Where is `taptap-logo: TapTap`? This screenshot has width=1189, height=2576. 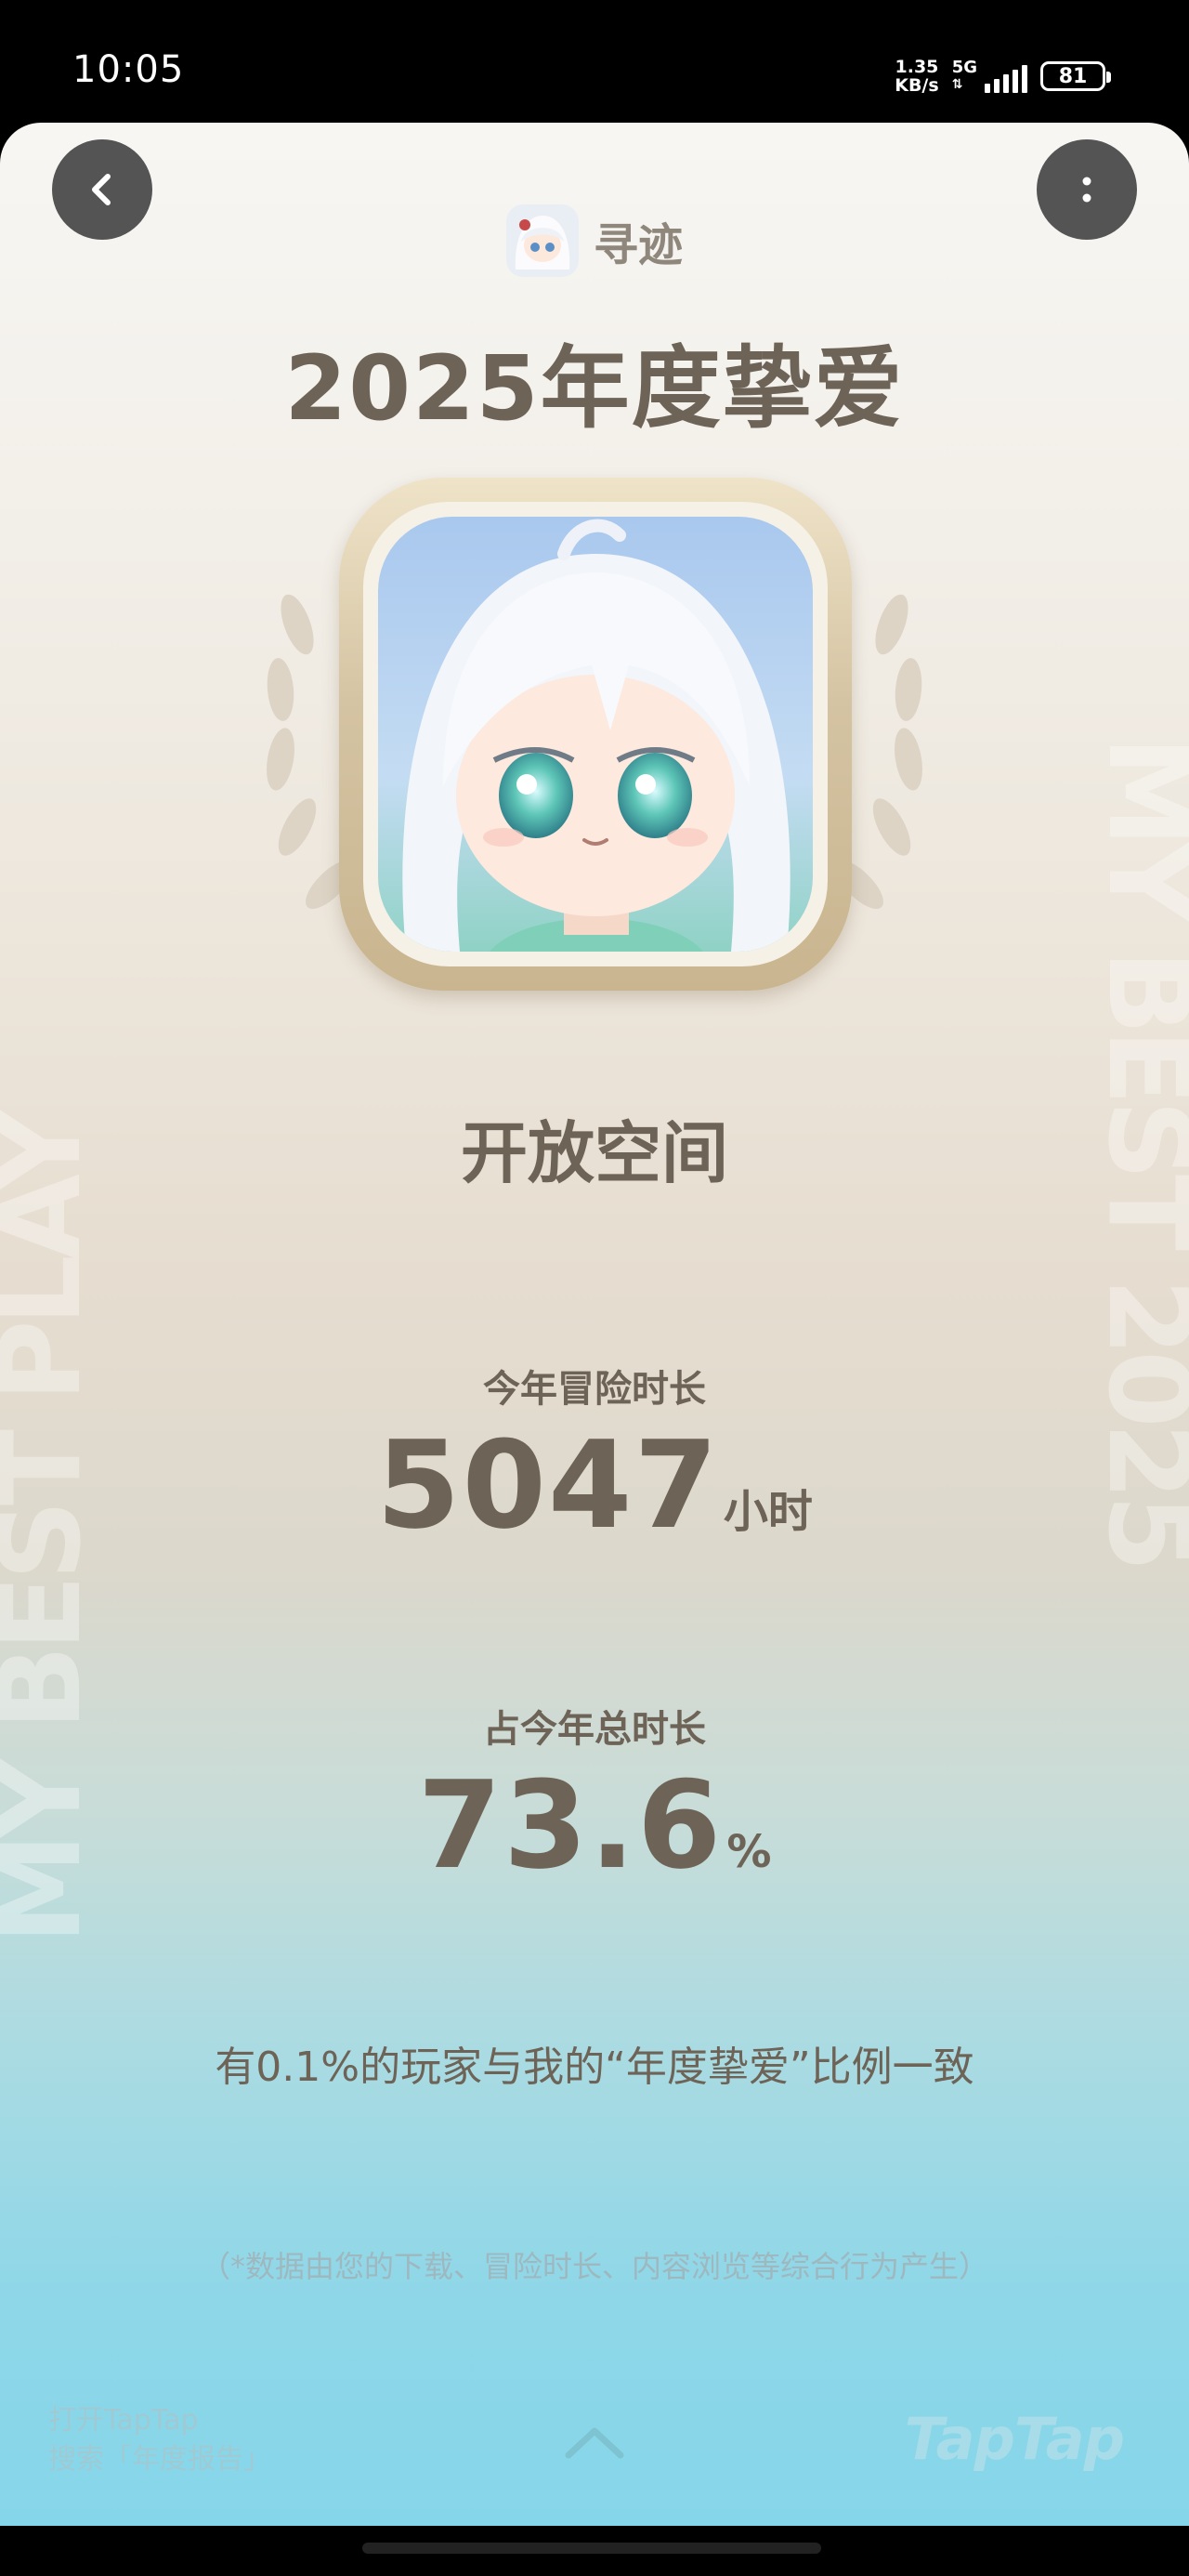
taptap-logo: TapTap is located at coordinates (1014, 2439).